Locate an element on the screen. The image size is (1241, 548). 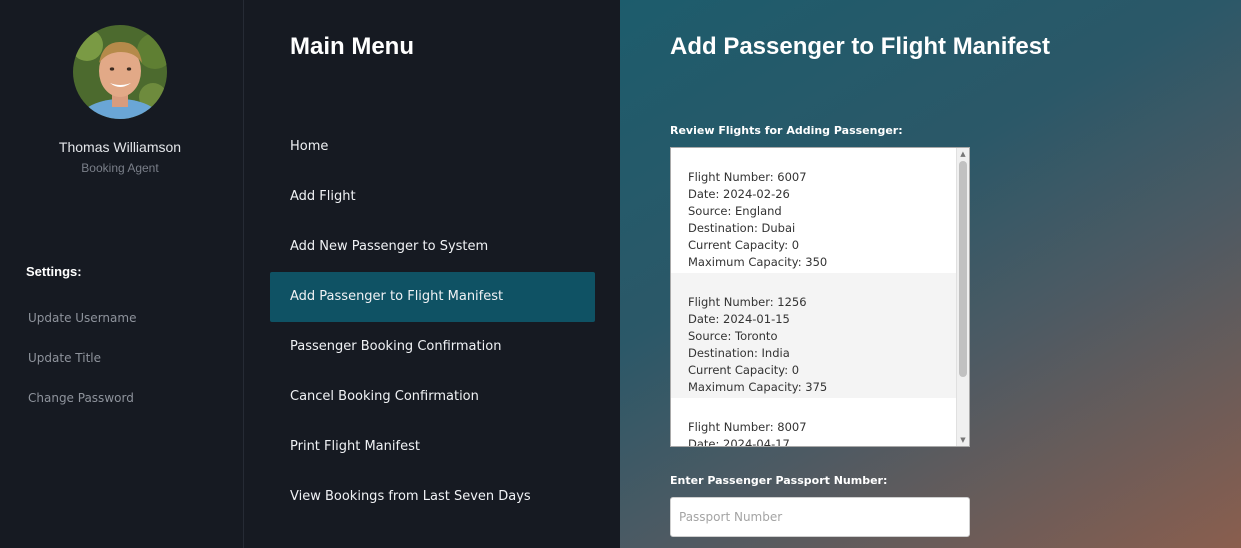
flight-max-capacity: Maximum Capacity: 350 is located at coordinates (758, 262).